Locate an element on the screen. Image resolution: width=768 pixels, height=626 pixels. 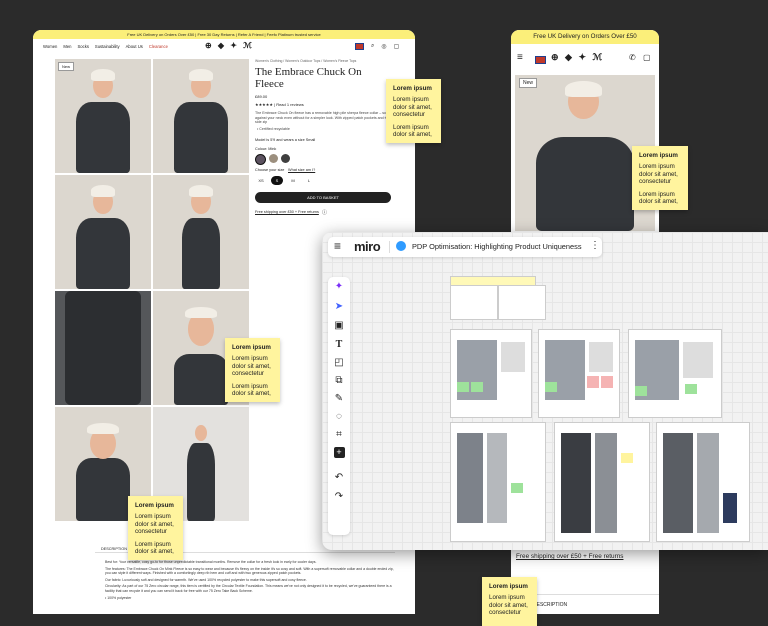
colour-swatches is located at coordinates (272, 159).